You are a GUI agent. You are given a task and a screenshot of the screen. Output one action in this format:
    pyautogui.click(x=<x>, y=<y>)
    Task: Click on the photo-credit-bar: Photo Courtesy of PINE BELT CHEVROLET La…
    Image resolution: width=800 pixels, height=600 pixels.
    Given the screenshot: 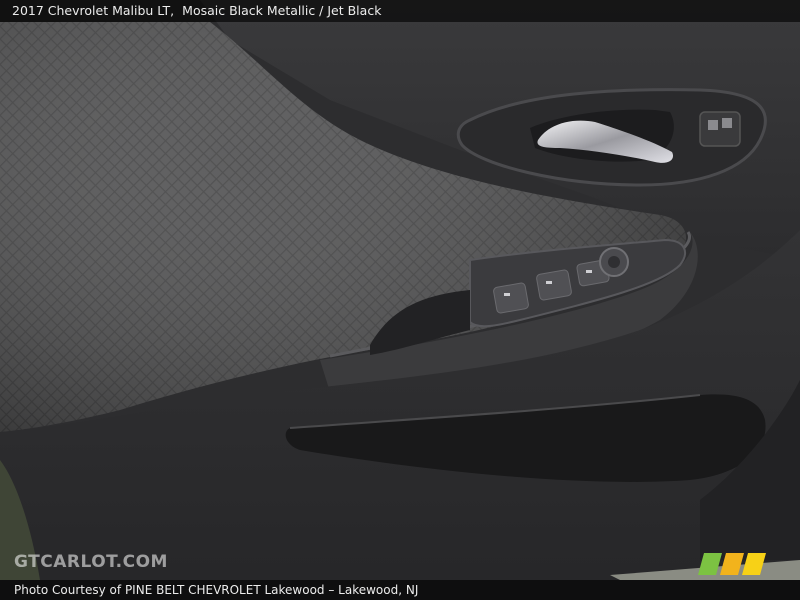 What is the action you would take?
    pyautogui.click(x=400, y=590)
    